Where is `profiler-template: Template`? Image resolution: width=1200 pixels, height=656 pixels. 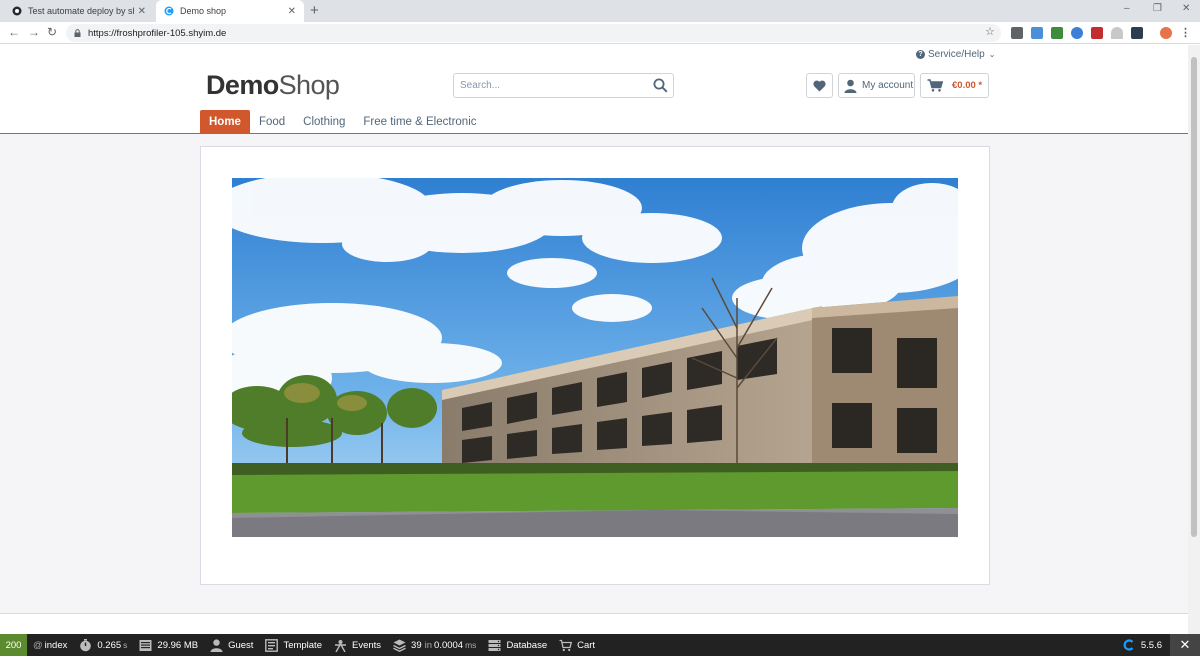
profiler-template: Template is located at coordinates (293, 645).